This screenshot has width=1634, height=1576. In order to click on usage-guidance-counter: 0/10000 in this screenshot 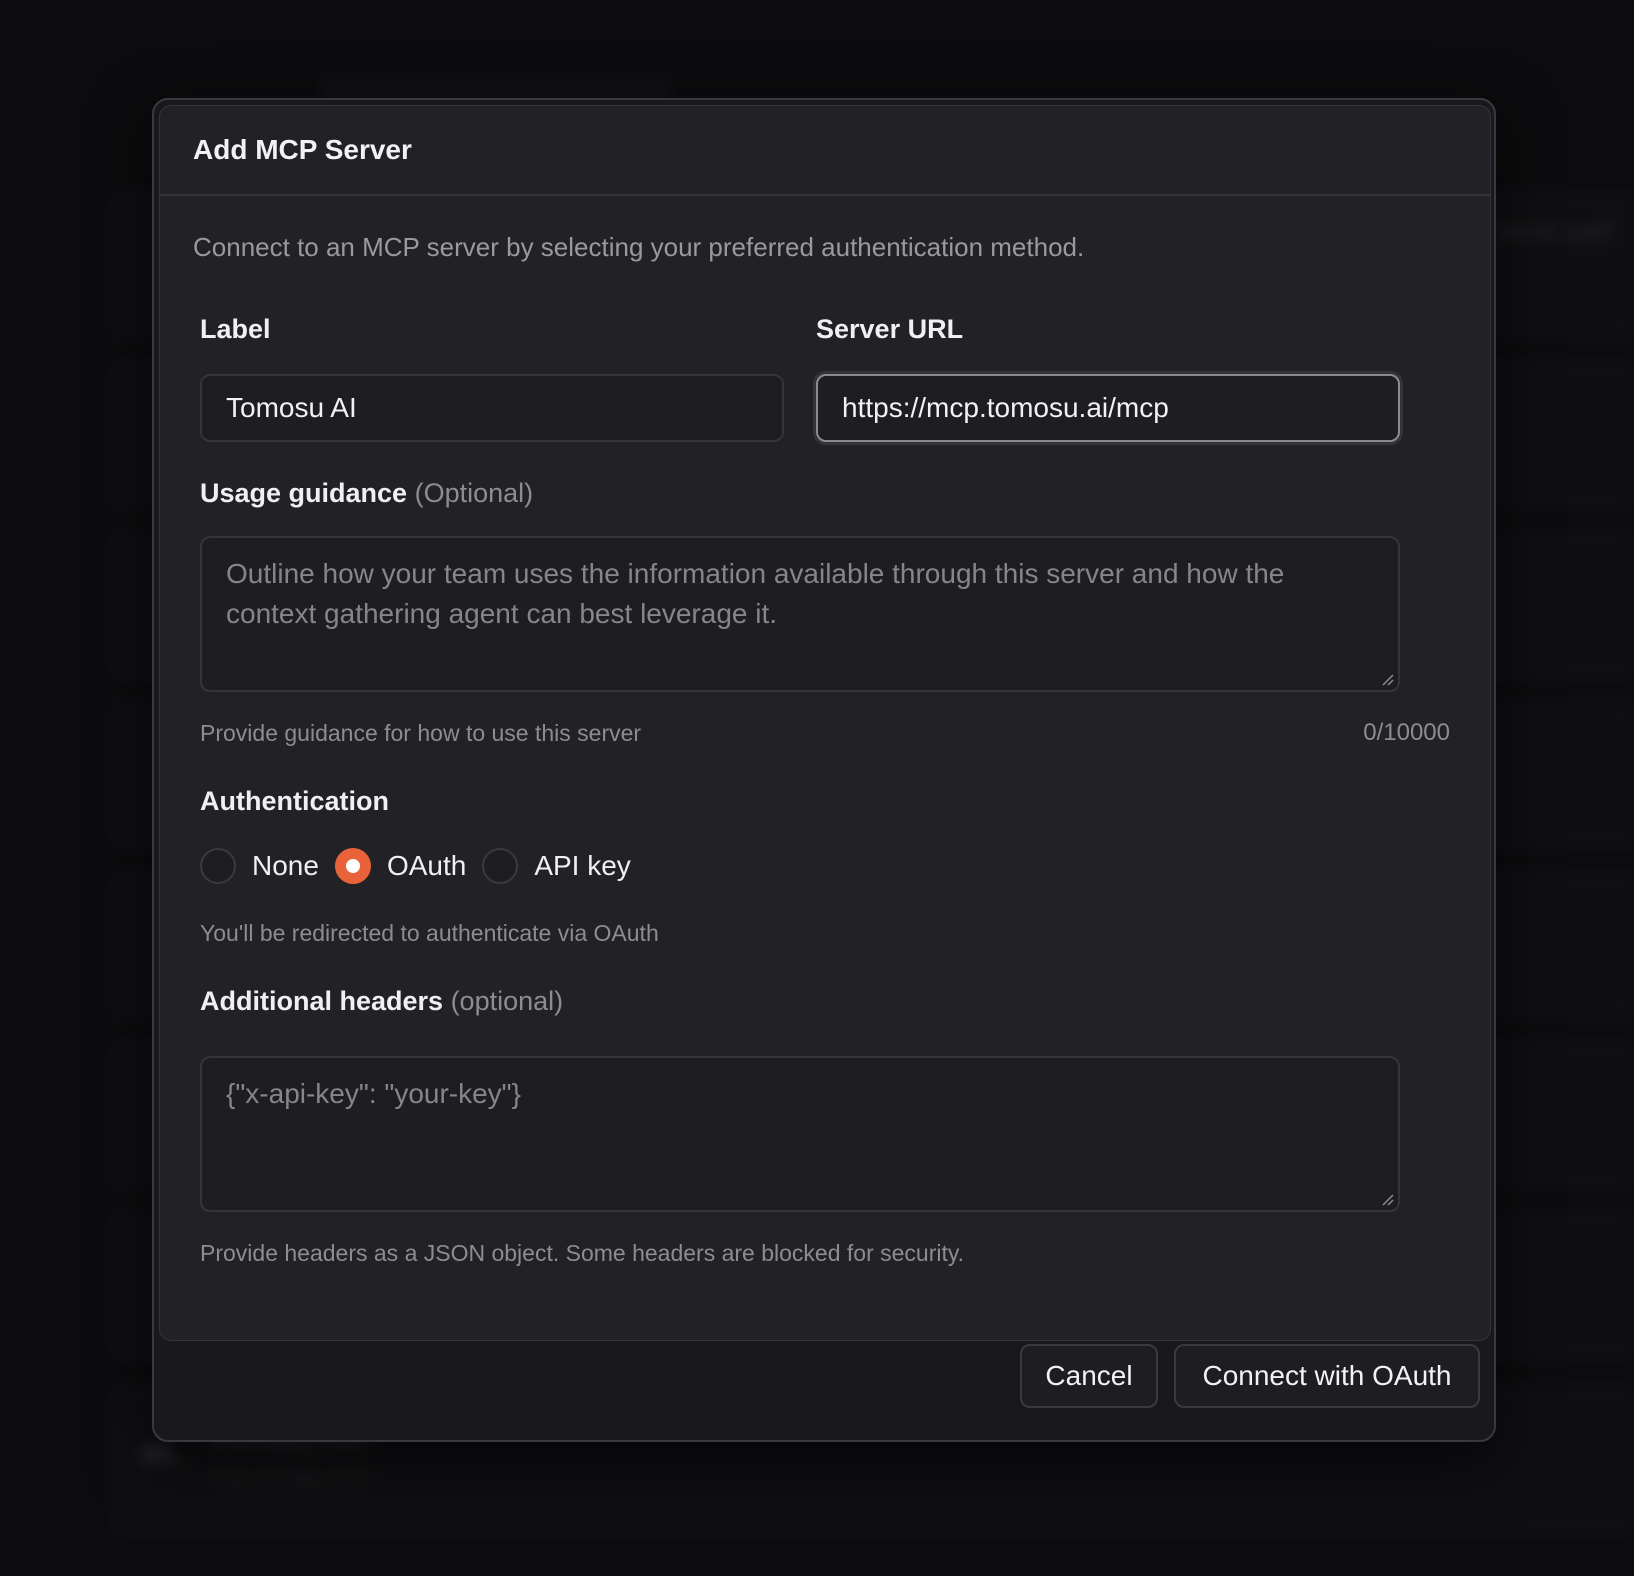, I will do `click(1406, 732)`.